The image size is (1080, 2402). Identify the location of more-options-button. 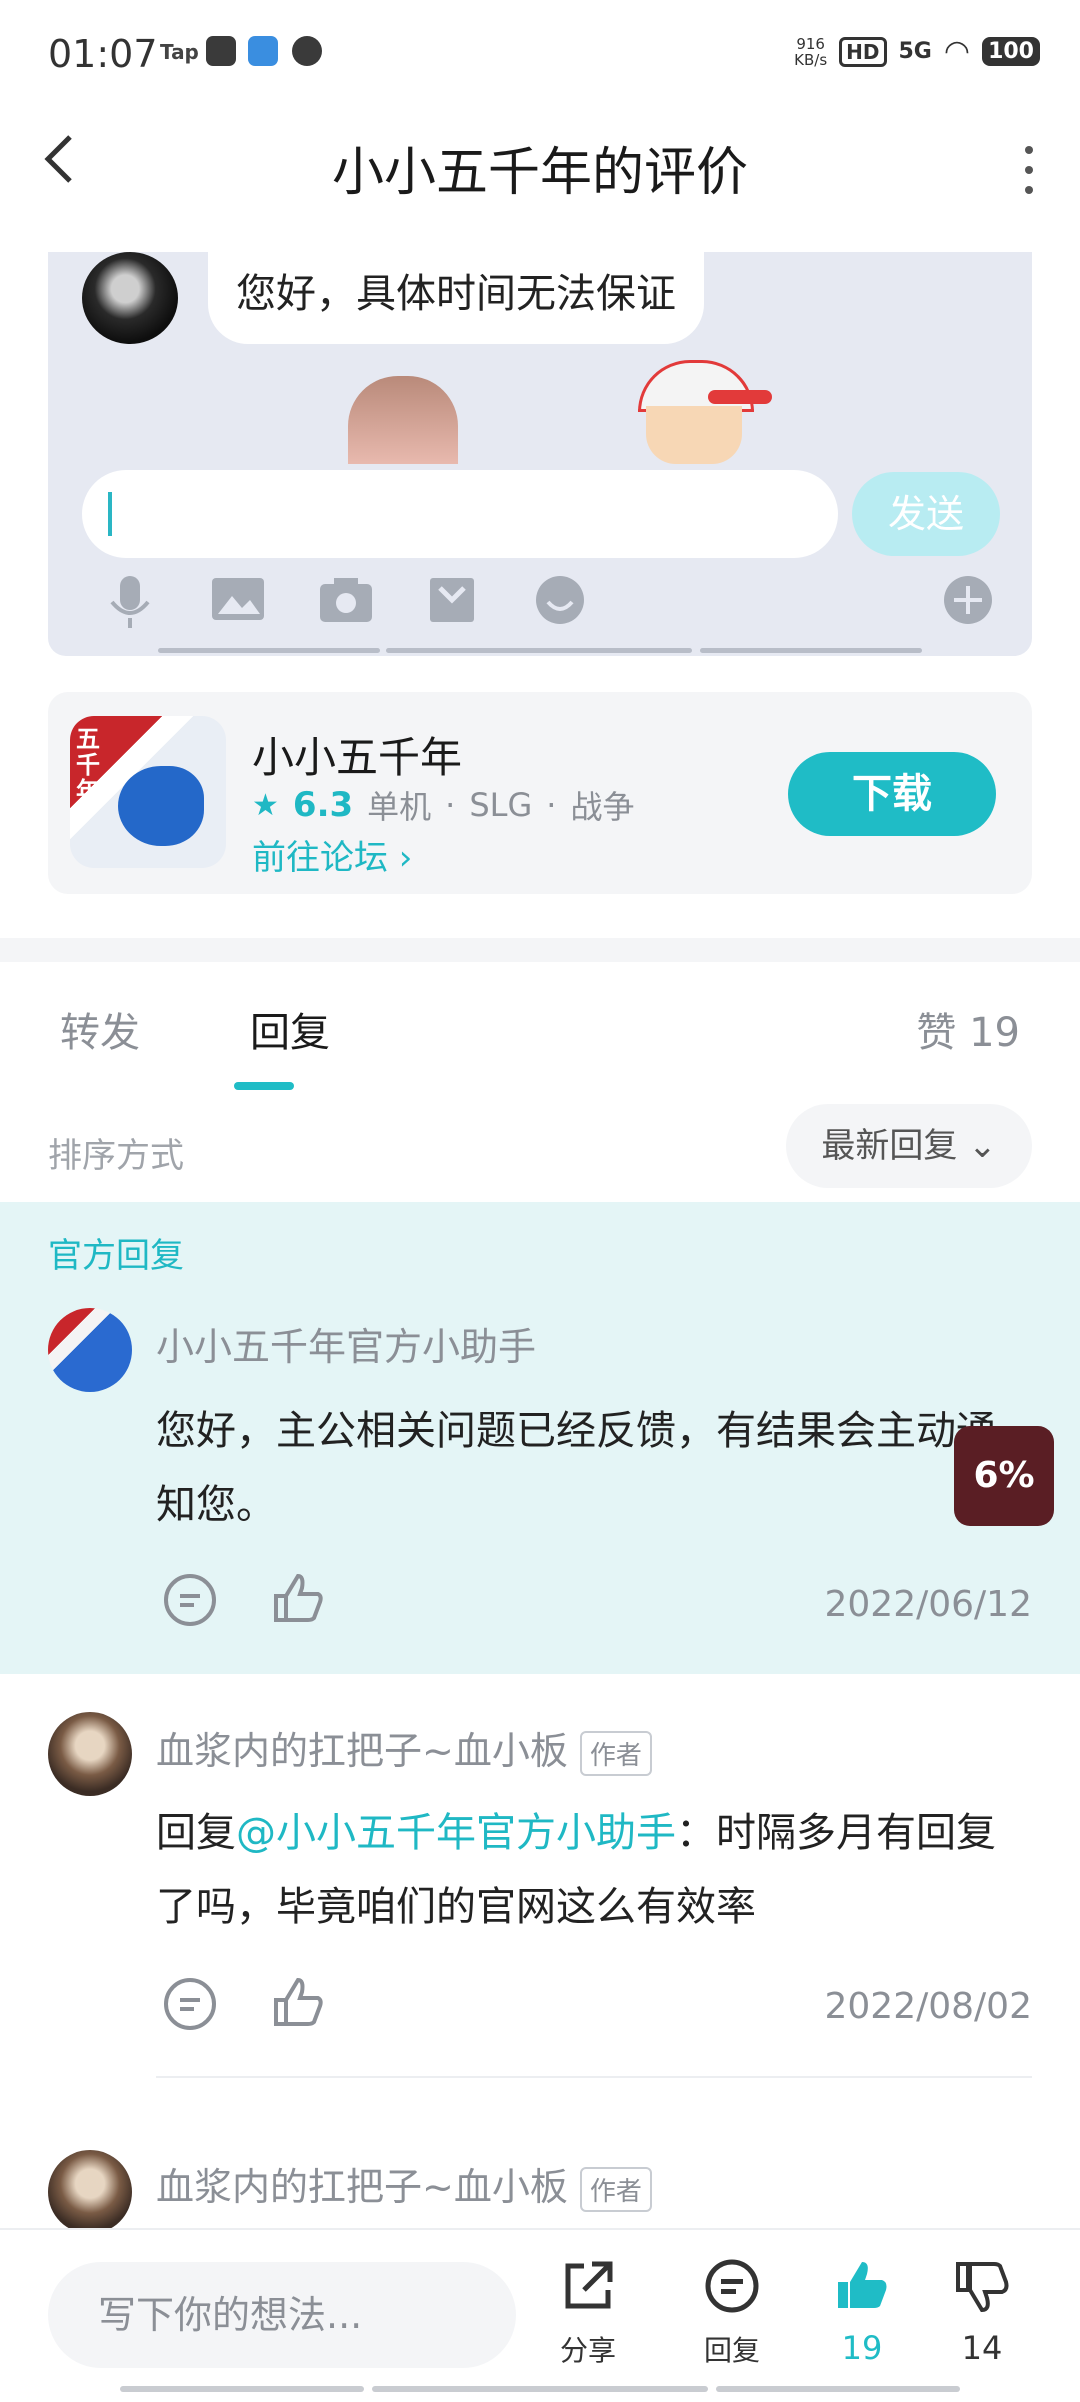
(1029, 170).